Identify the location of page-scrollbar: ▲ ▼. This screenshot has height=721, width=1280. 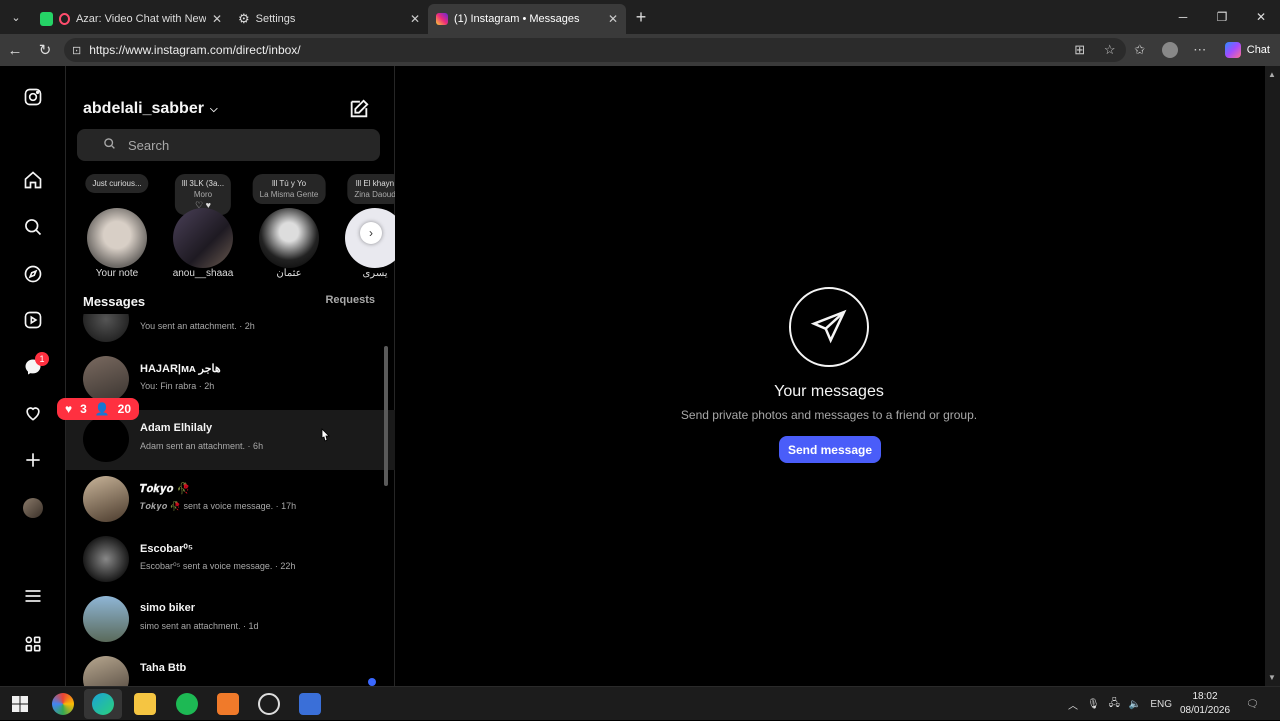
(1272, 376).